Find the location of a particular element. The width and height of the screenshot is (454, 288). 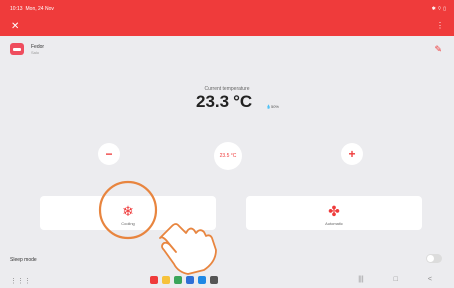

tutorial-overlay is located at coordinates (157, 227).